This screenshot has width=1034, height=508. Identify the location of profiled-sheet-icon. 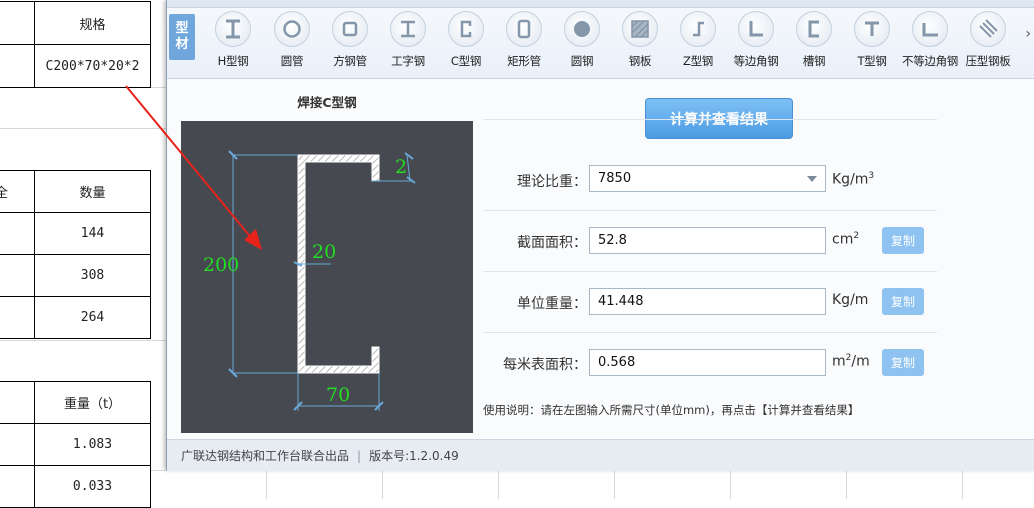
(988, 29).